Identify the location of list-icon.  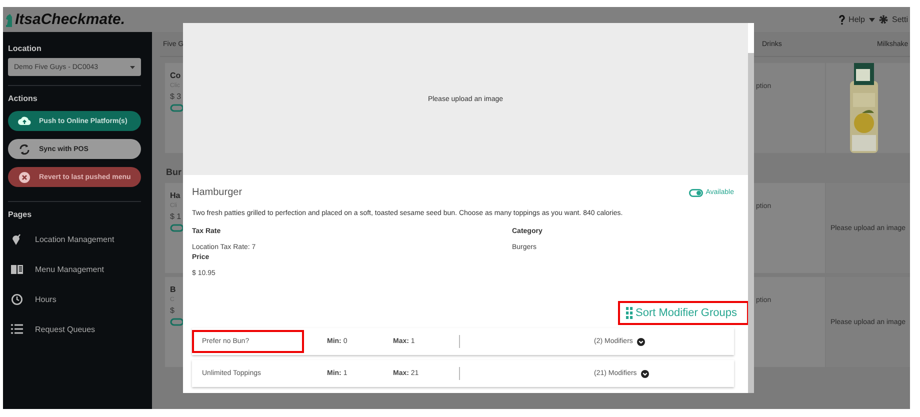
(17, 329).